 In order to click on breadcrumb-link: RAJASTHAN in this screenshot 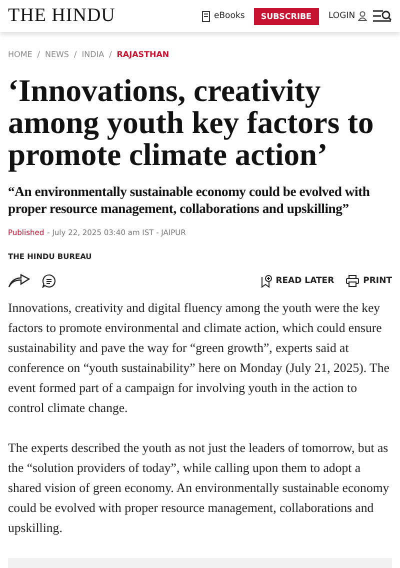, I will do `click(143, 54)`.